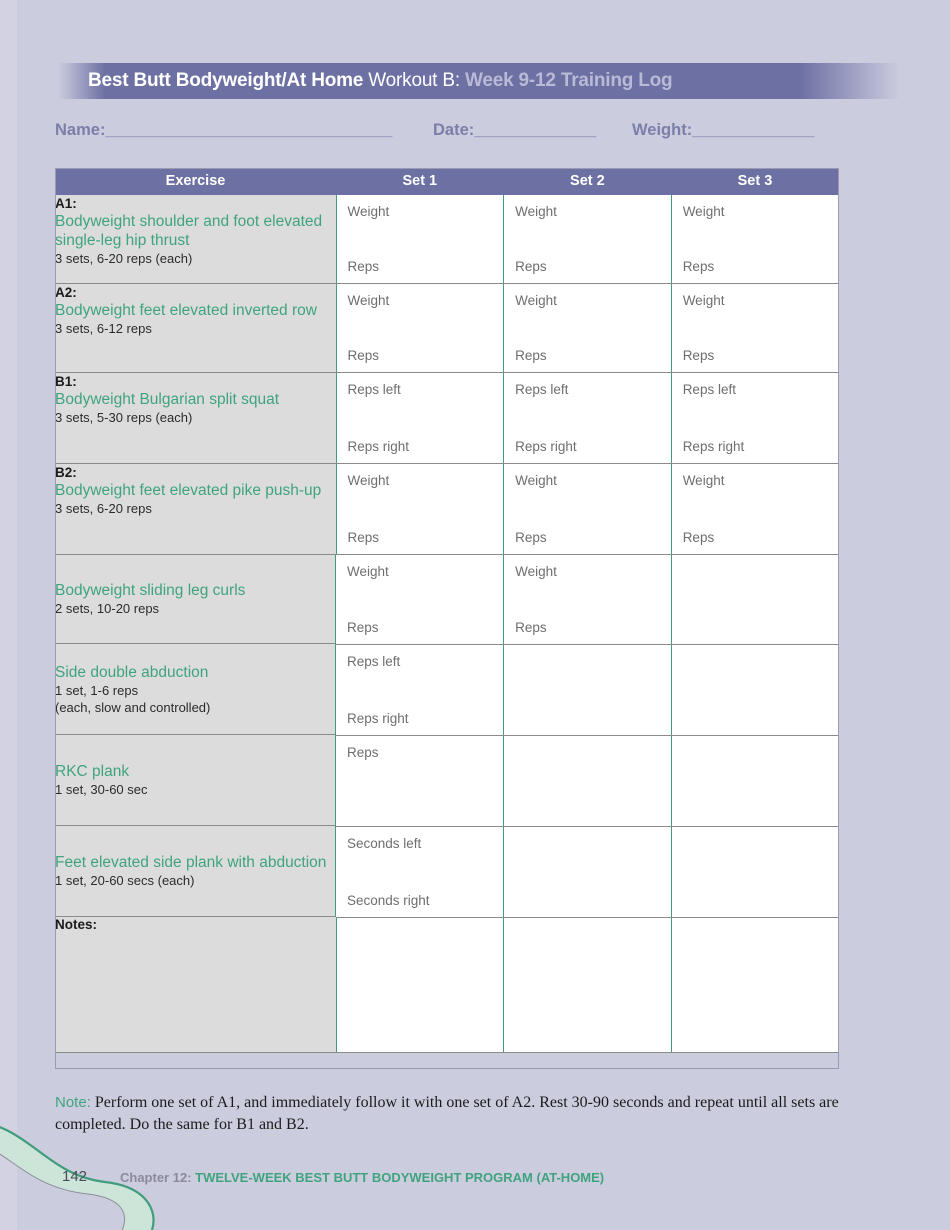 Image resolution: width=950 pixels, height=1230 pixels. What do you see at coordinates (248, 130) in the screenshot?
I see `name-blank: _________________________________` at bounding box center [248, 130].